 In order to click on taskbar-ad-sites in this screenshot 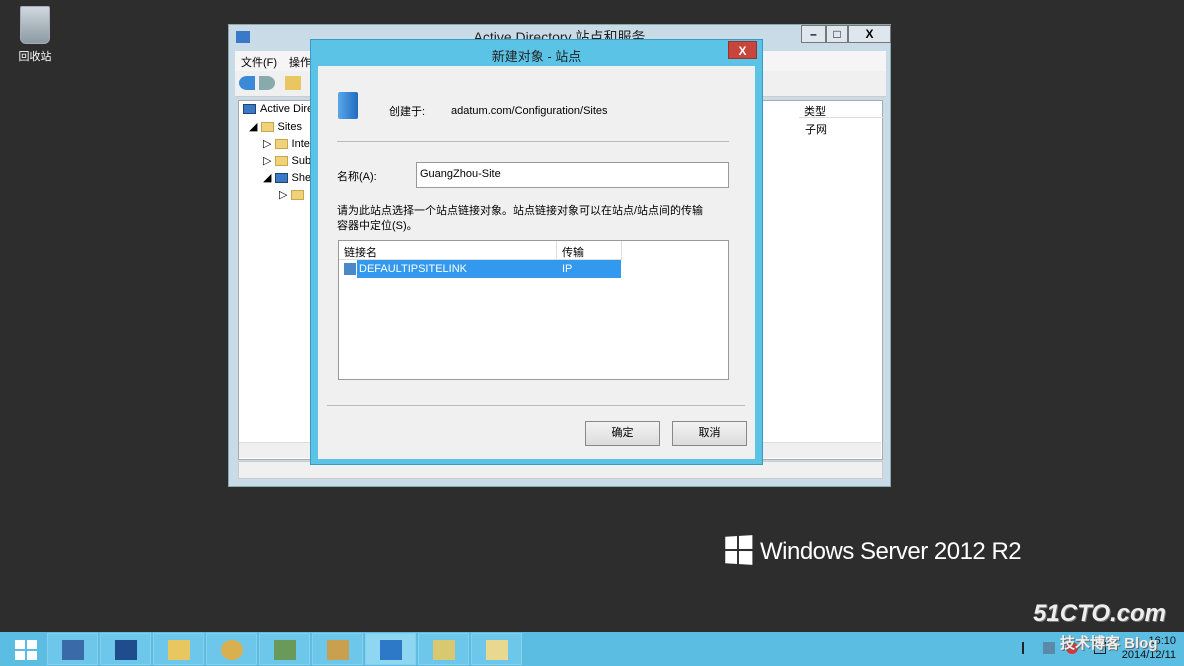, I will do `click(390, 649)`.